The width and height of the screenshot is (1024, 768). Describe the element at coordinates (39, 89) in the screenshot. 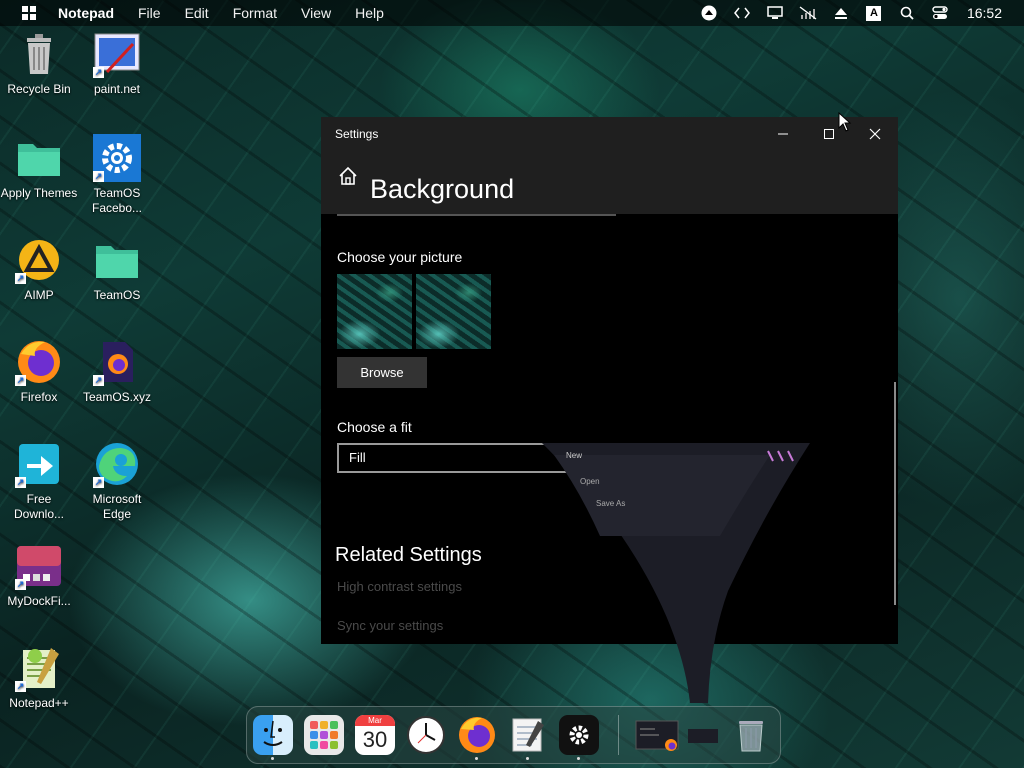

I see `desktop-icon-label: Recycle Bin` at that location.